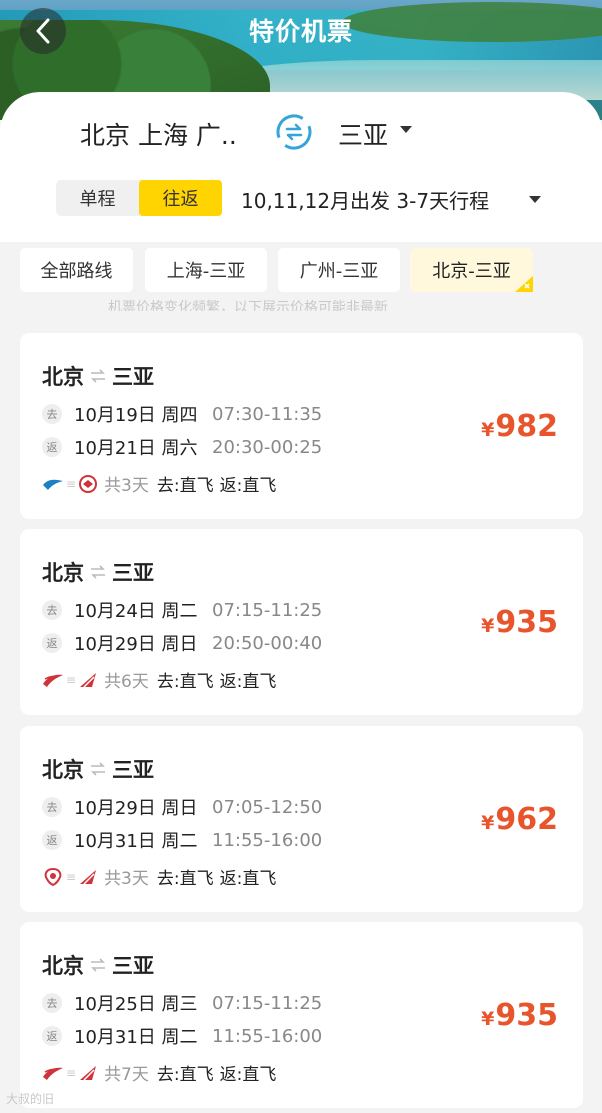 The width and height of the screenshot is (602, 1113). What do you see at coordinates (524, 284) in the screenshot?
I see `selected-corner-icon` at bounding box center [524, 284].